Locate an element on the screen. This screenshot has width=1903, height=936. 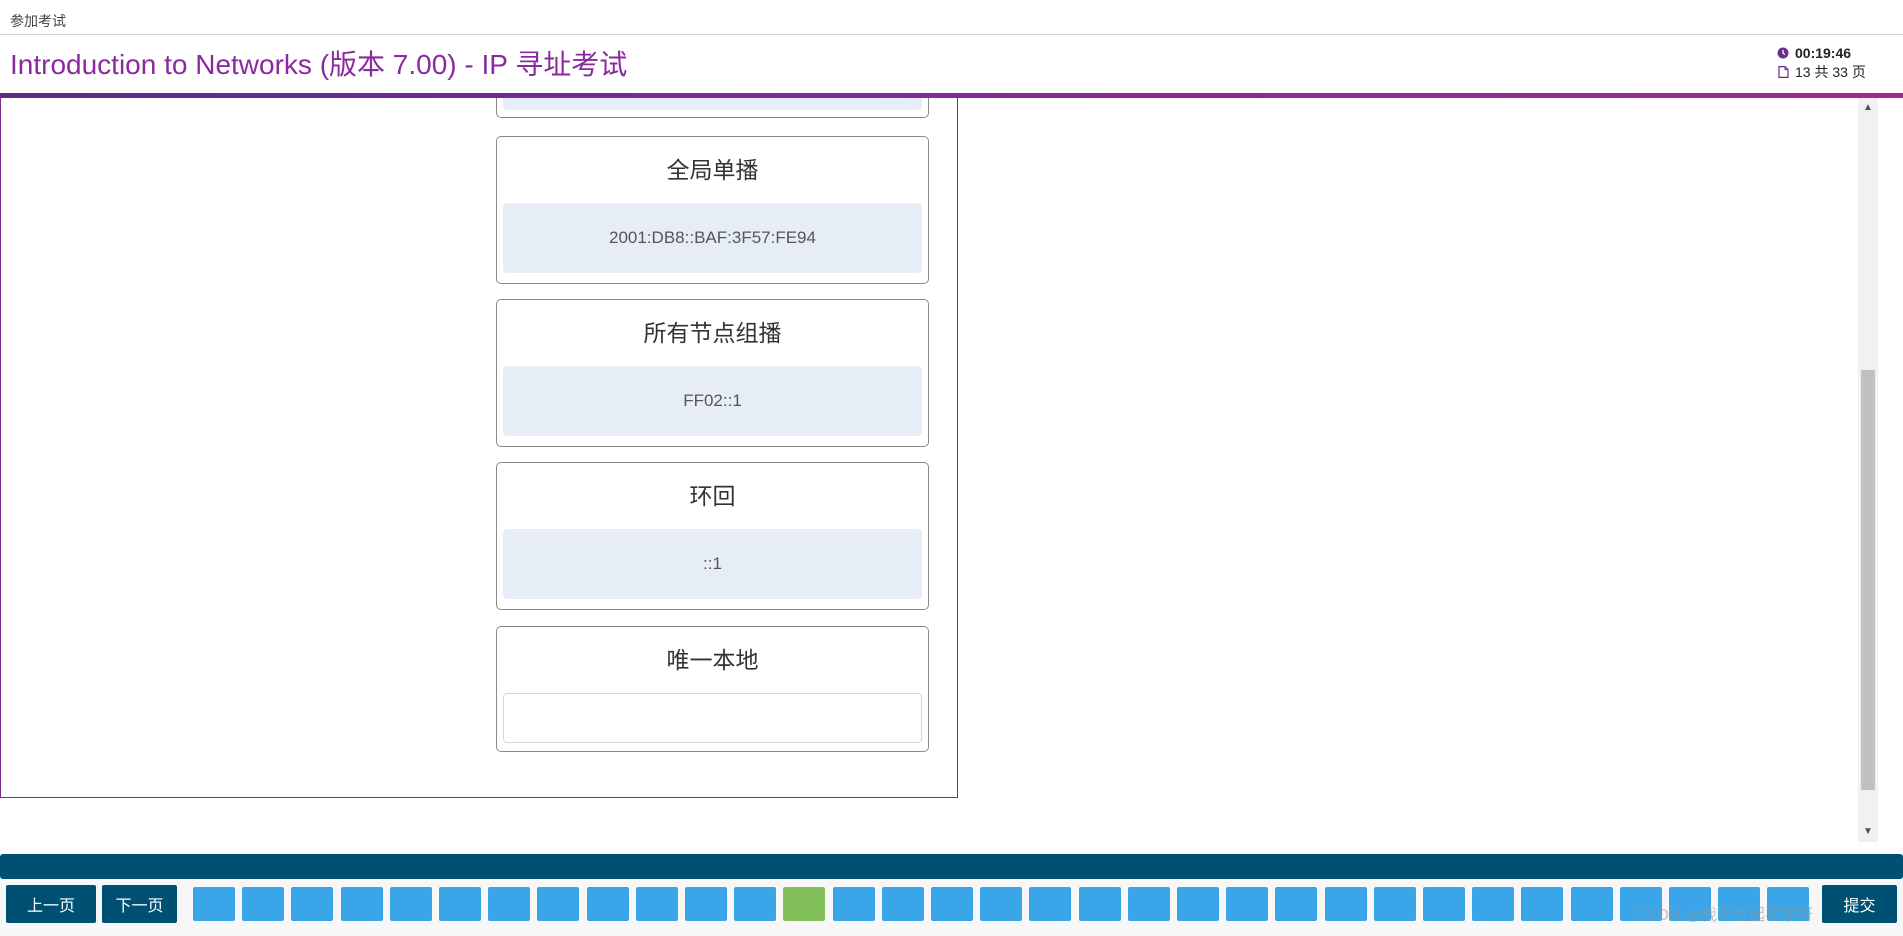
next-page-button: 下一页 is located at coordinates (139, 904).